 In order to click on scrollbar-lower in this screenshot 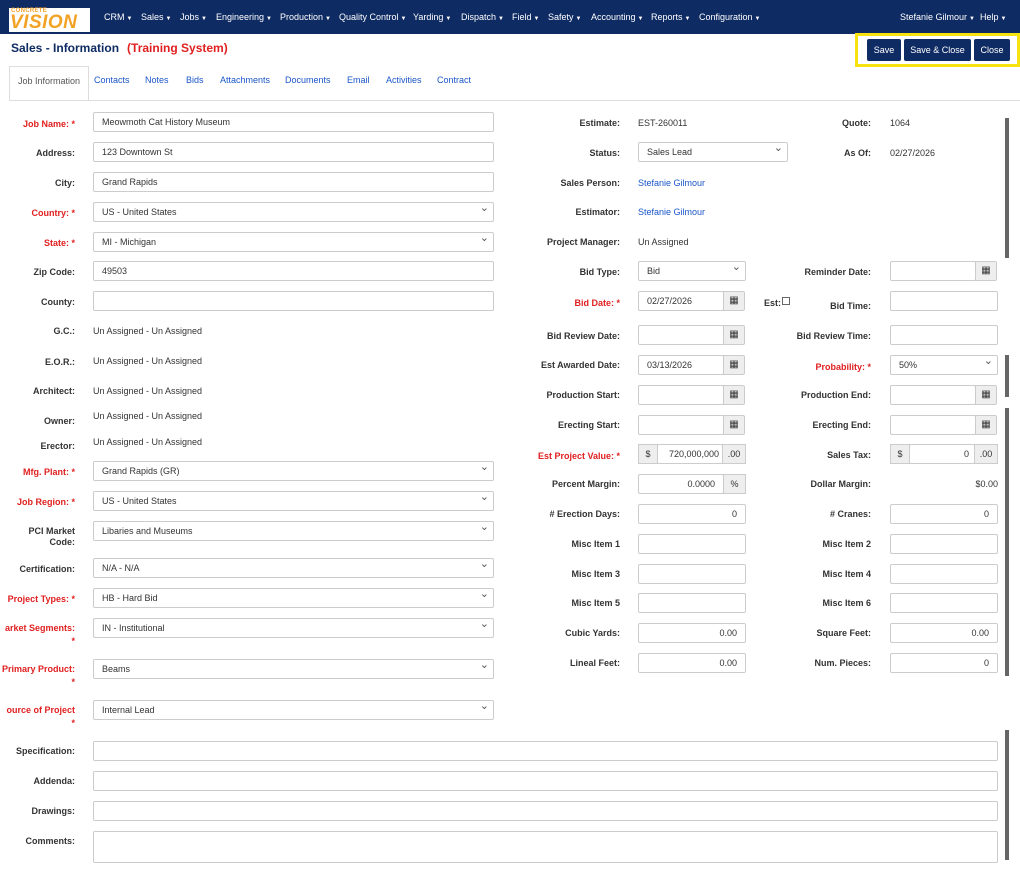, I will do `click(1007, 542)`.